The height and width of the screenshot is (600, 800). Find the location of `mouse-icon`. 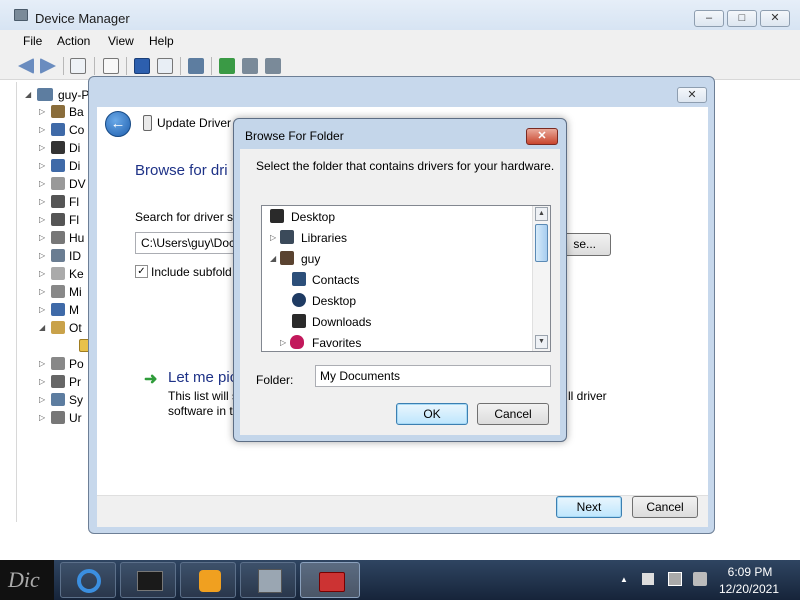

mouse-icon is located at coordinates (58, 291).